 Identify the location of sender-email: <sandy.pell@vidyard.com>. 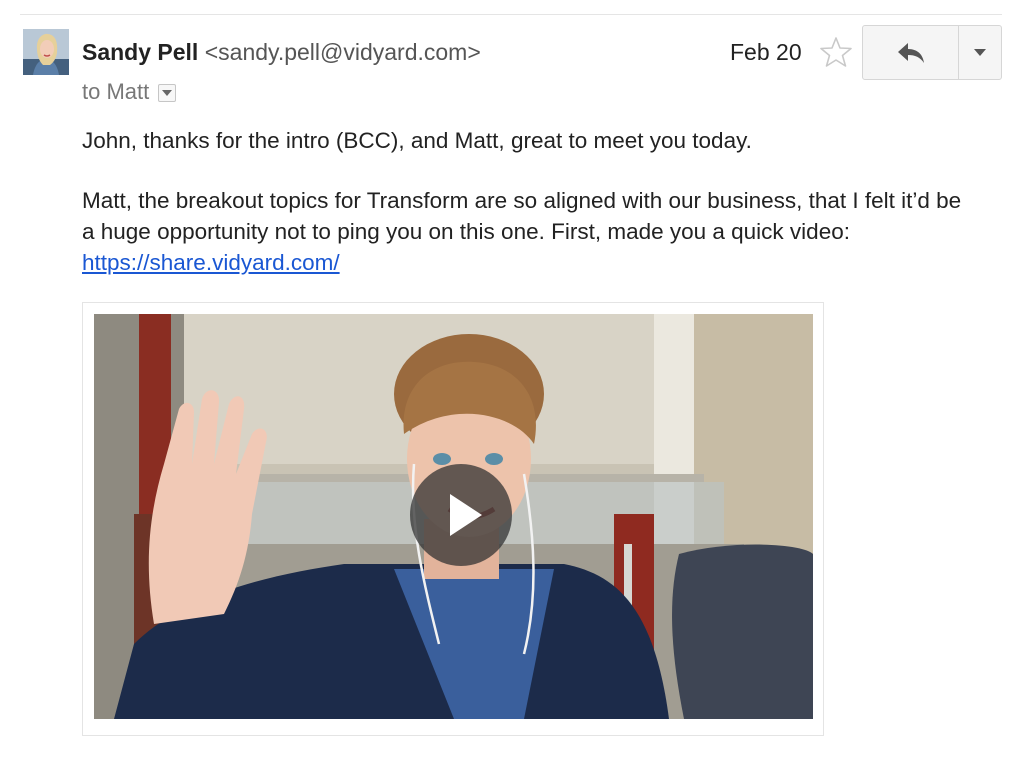
(342, 52).